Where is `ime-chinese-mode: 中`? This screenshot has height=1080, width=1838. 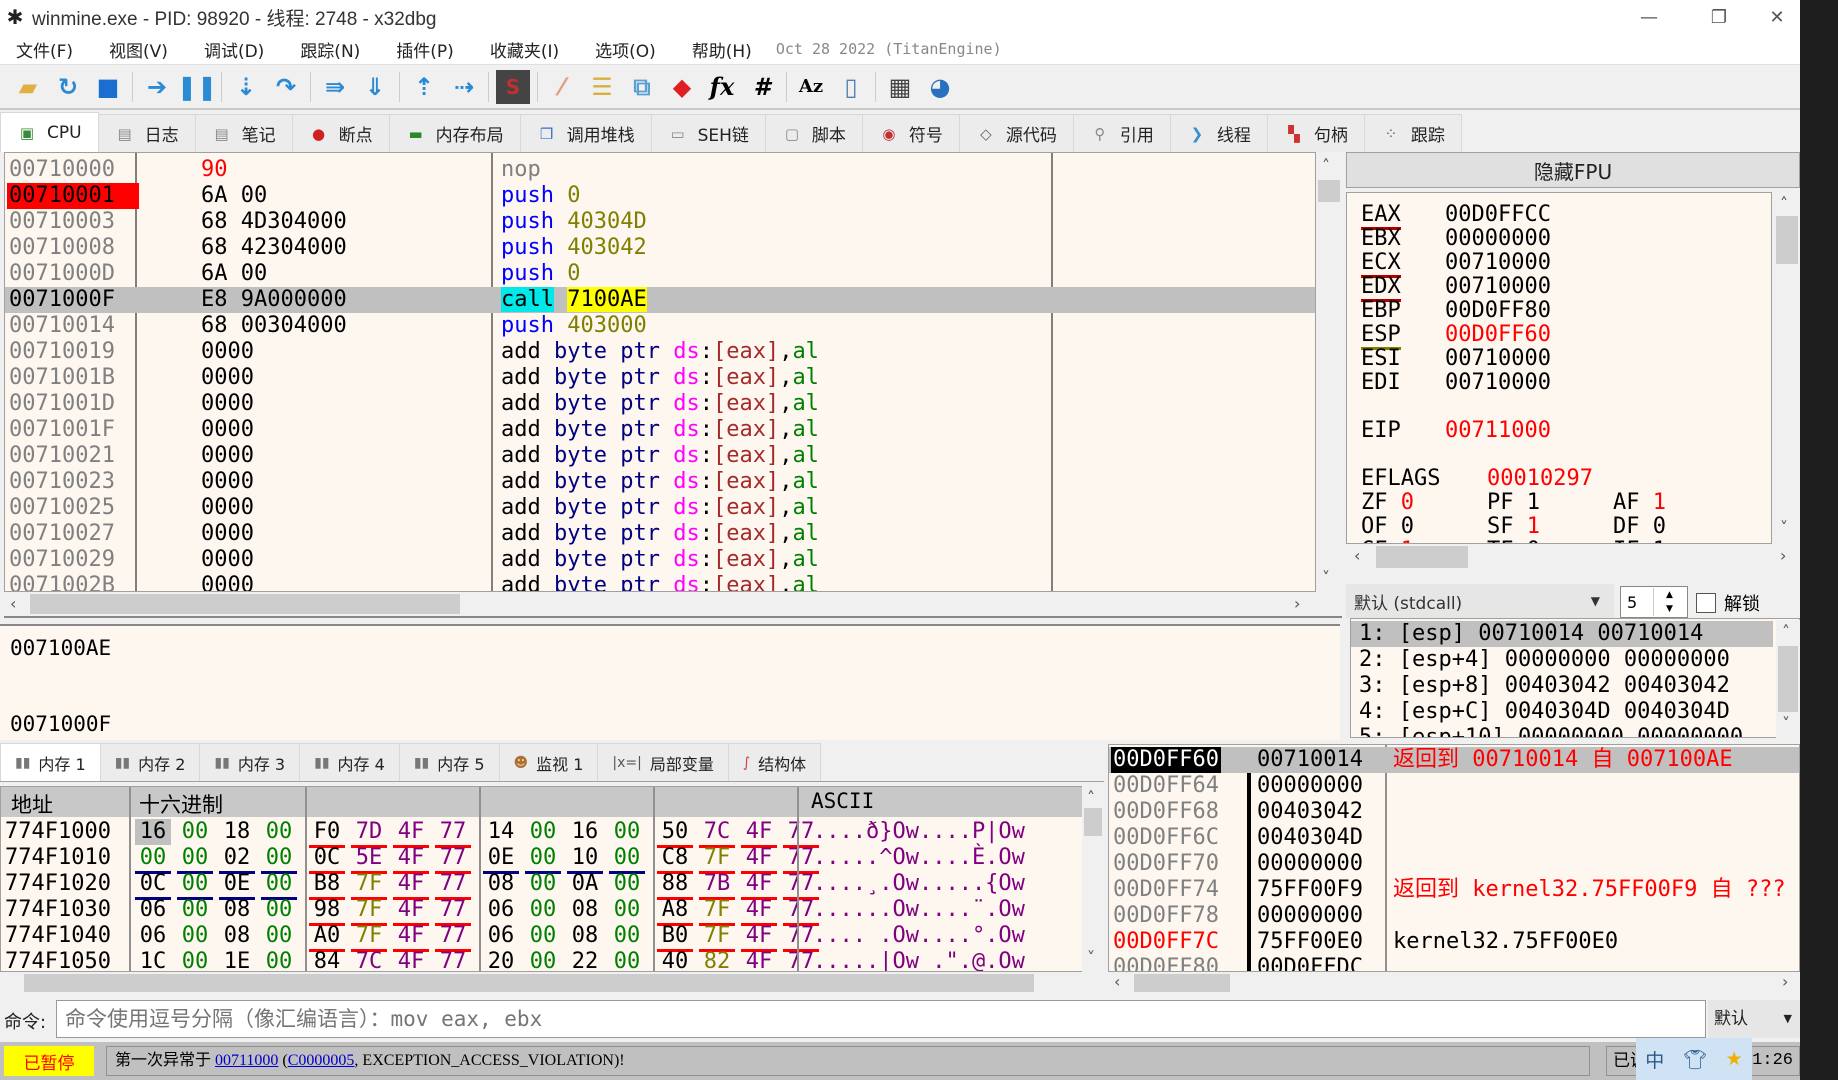
ime-chinese-mode: 中 is located at coordinates (1654, 1059).